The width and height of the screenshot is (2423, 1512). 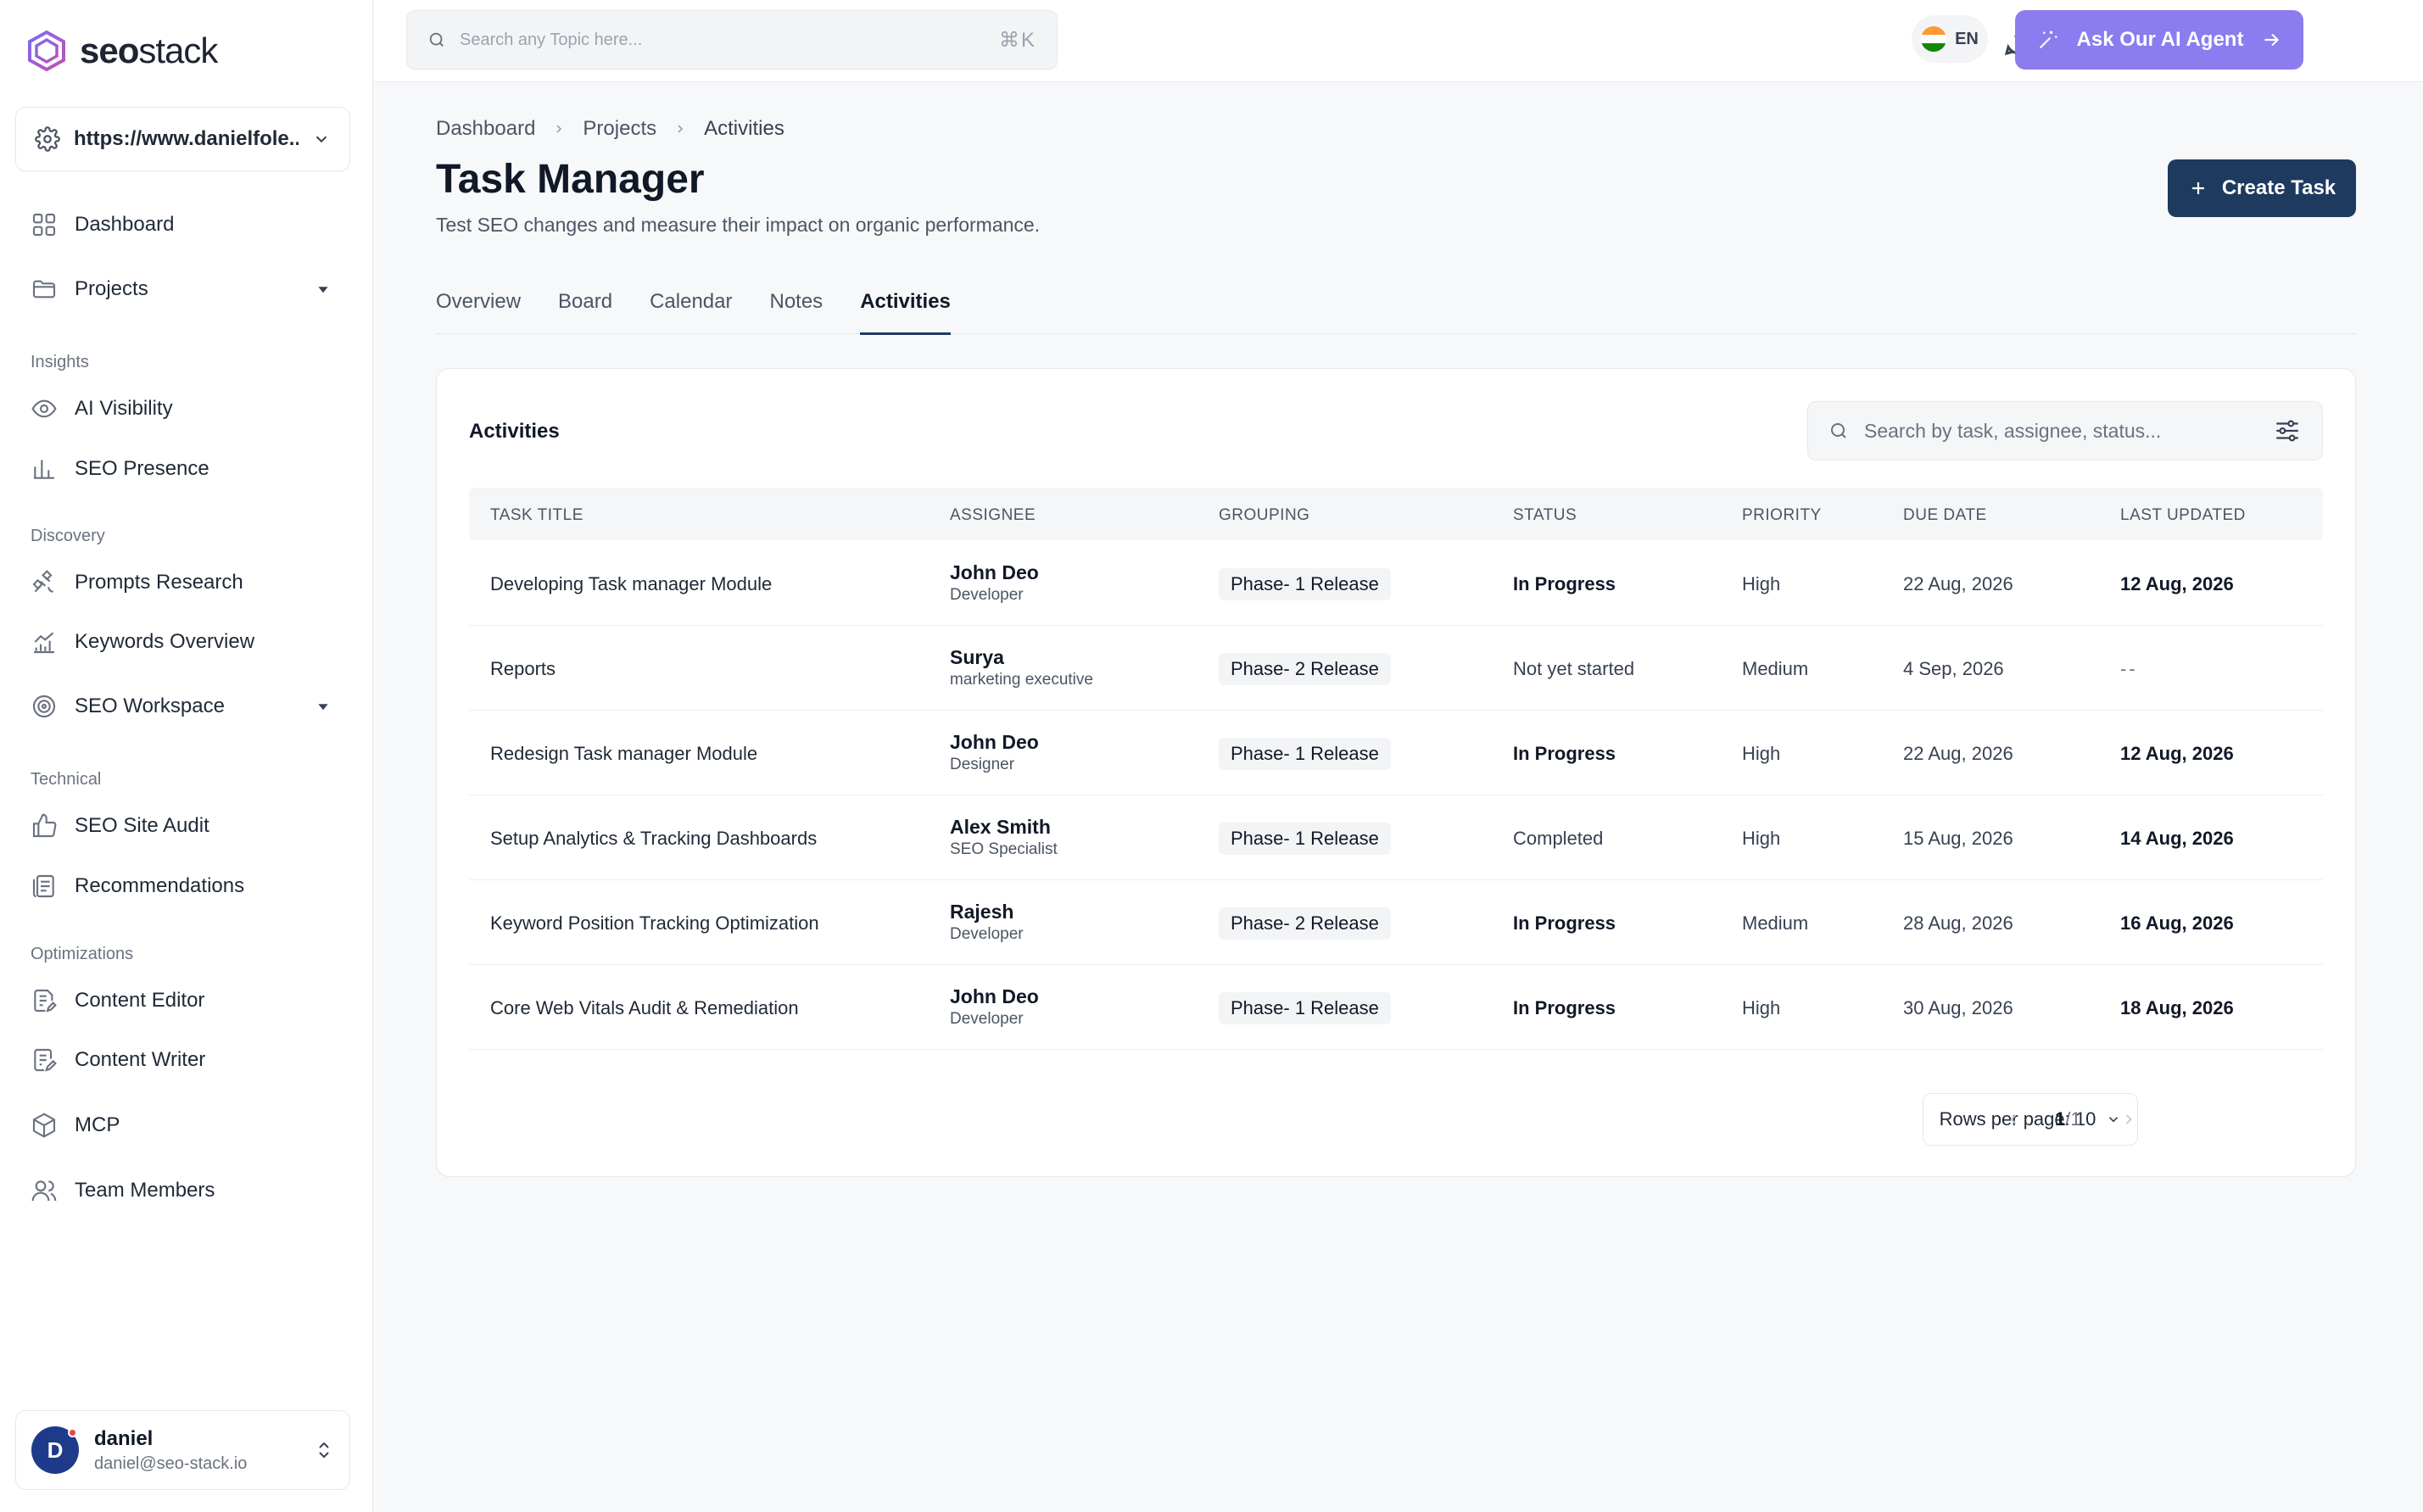 What do you see at coordinates (324, 1450) in the screenshot?
I see `chevron-up-down-icon` at bounding box center [324, 1450].